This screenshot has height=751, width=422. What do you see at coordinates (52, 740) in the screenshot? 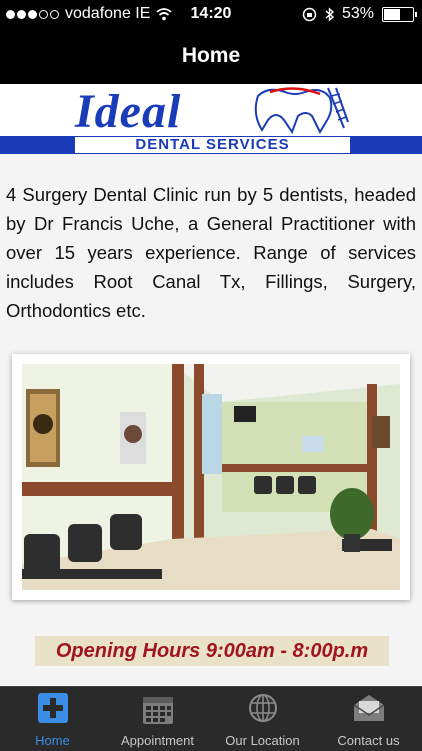
I see `tab-label: Home` at bounding box center [52, 740].